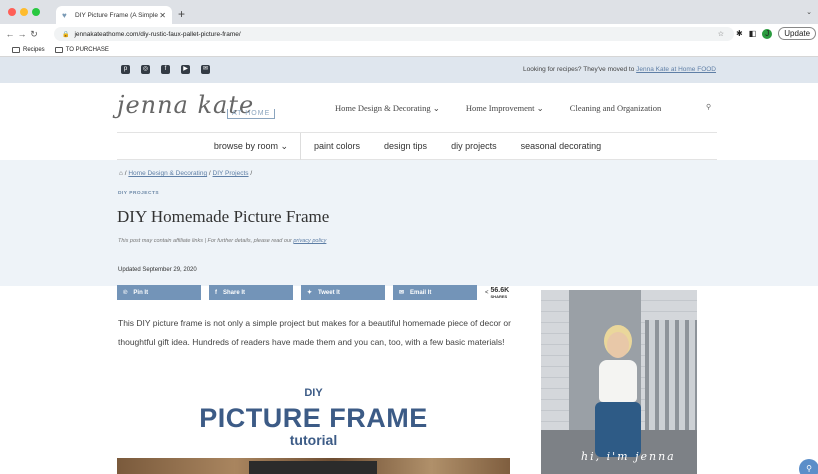  I want to click on pin-image-line3: tutorial, so click(313, 440).